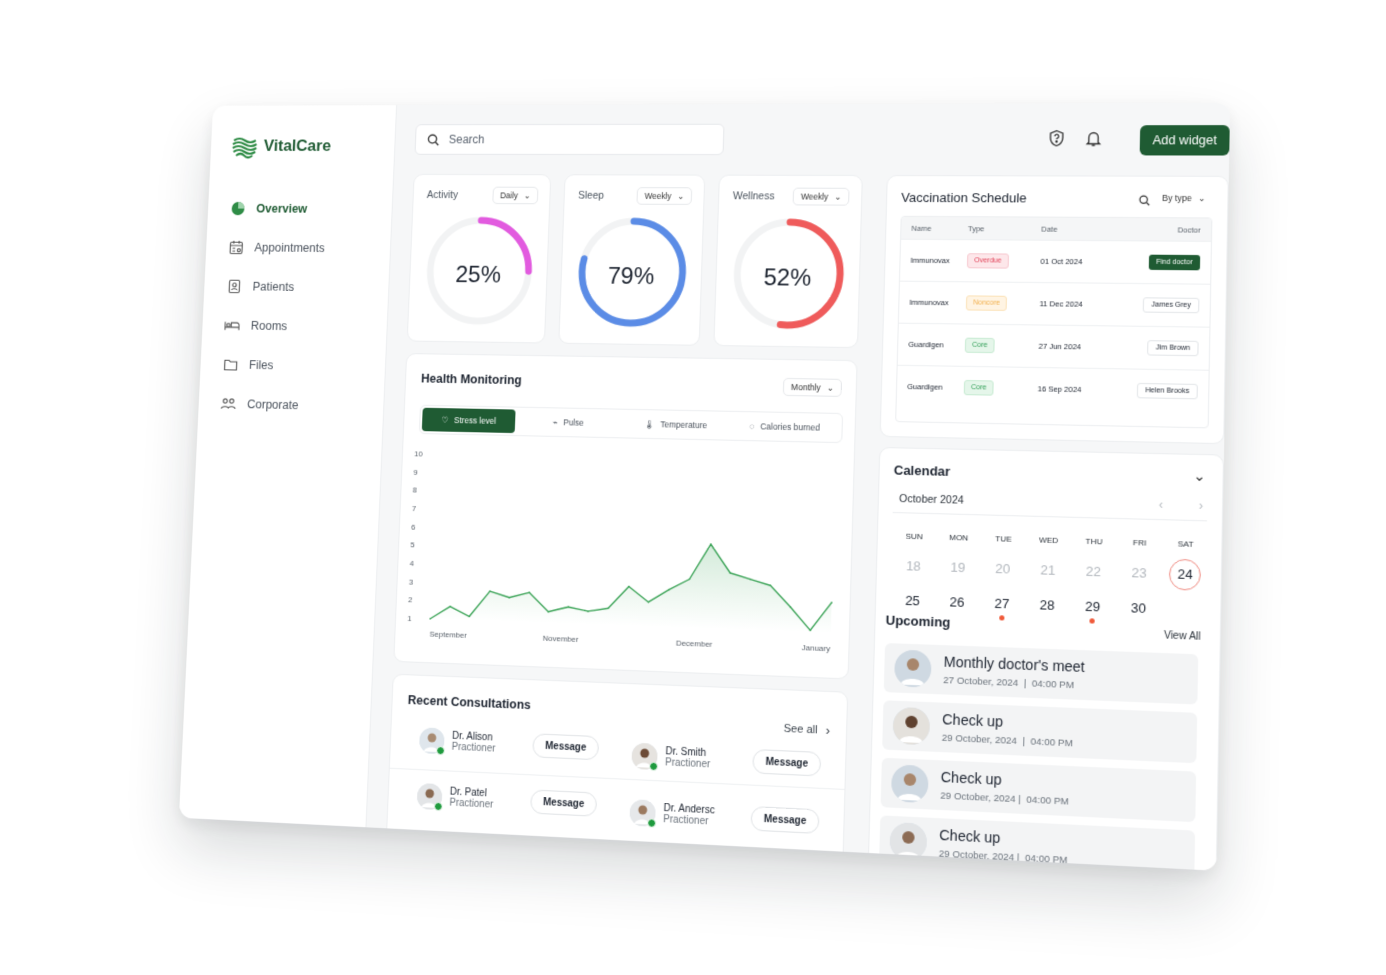 The image size is (1386, 975). What do you see at coordinates (812, 387) in the screenshot?
I see `health-period-select: Monthly ⌄` at bounding box center [812, 387].